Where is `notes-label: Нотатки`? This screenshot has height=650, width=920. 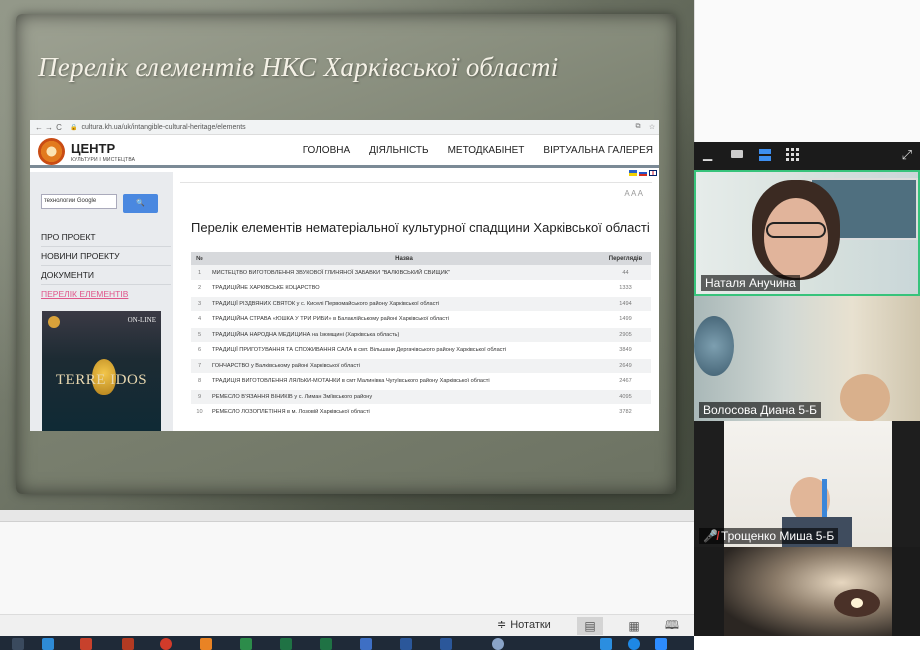
notes-label: Нотатки is located at coordinates (530, 624).